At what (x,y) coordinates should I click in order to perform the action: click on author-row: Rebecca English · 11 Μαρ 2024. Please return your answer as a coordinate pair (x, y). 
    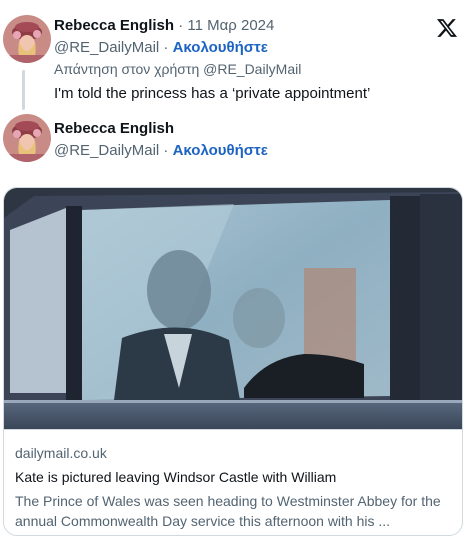
    Looking at the image, I should click on (164, 25).